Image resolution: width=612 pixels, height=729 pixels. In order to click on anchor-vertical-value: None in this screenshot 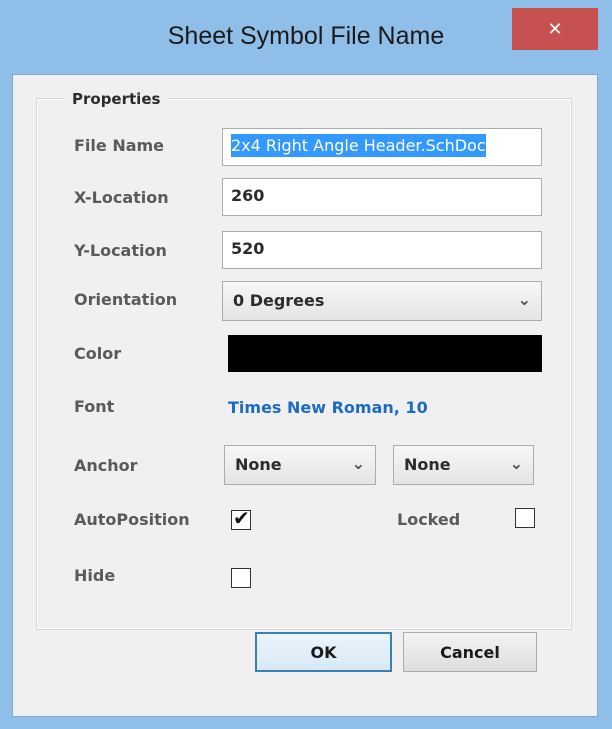, I will do `click(427, 464)`.